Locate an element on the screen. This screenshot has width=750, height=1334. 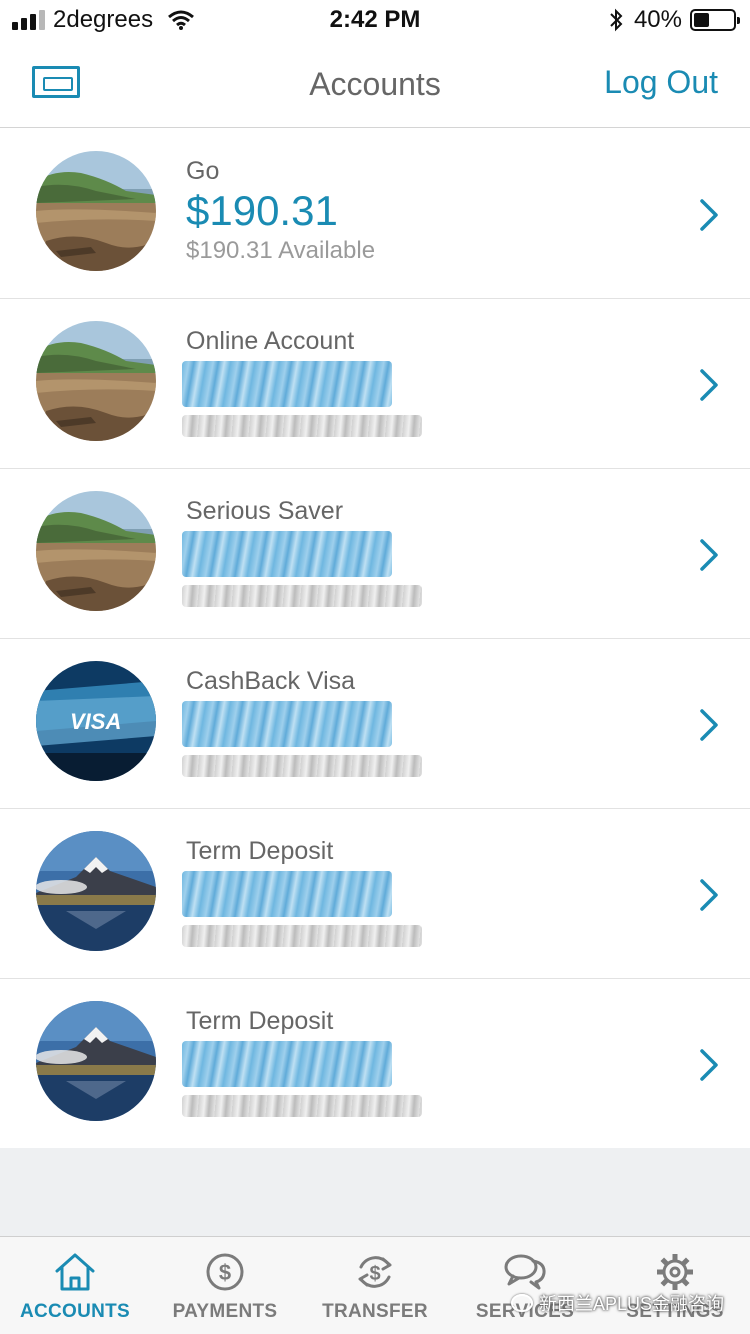
account-row: Online Account is located at coordinates (375, 384).